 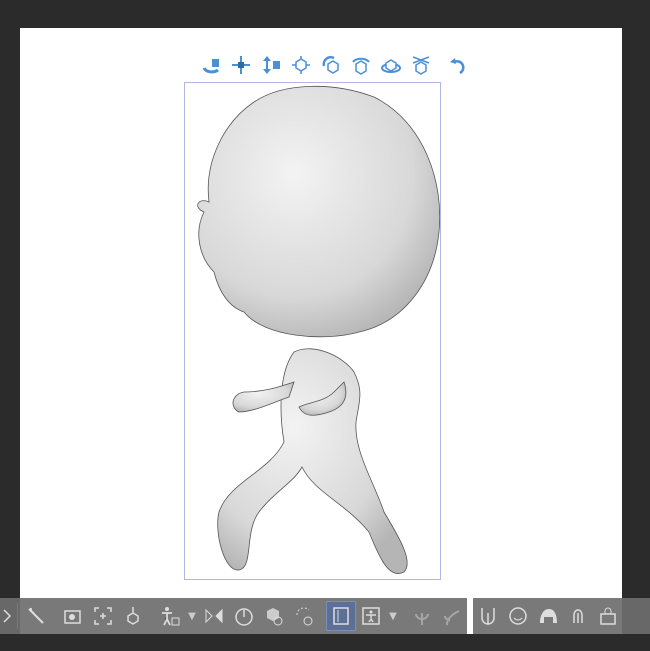 I want to click on rotate-y-icon, so click(x=391, y=65).